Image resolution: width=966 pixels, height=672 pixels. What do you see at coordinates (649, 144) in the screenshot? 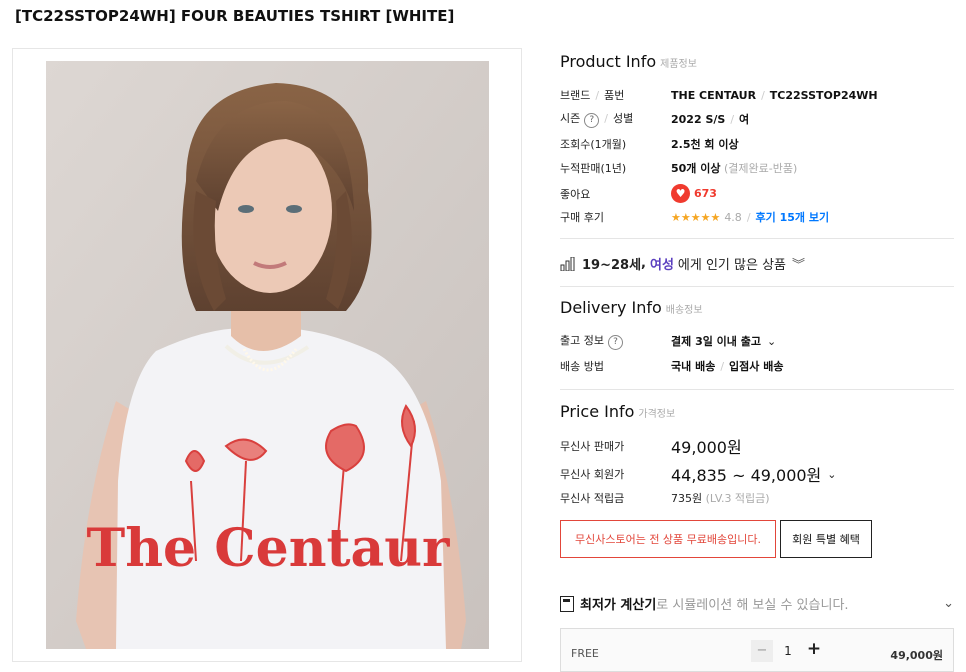
I see `views-row: 조회수(1개월) 2.5천 회 이상` at bounding box center [649, 144].